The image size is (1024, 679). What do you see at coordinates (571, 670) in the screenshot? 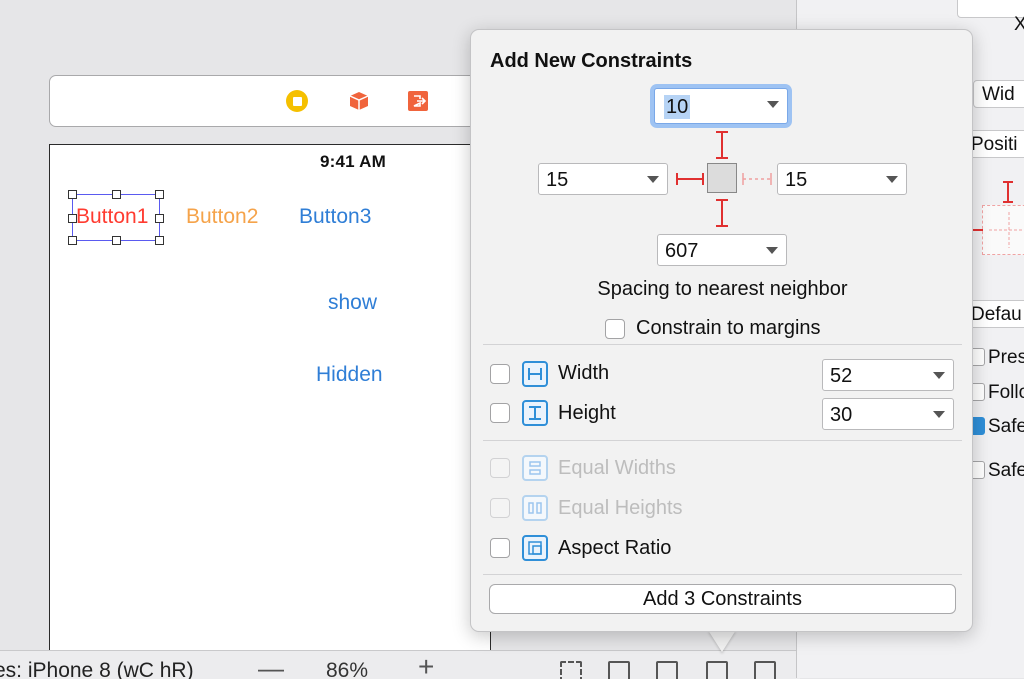
I see `update-frames-icon` at bounding box center [571, 670].